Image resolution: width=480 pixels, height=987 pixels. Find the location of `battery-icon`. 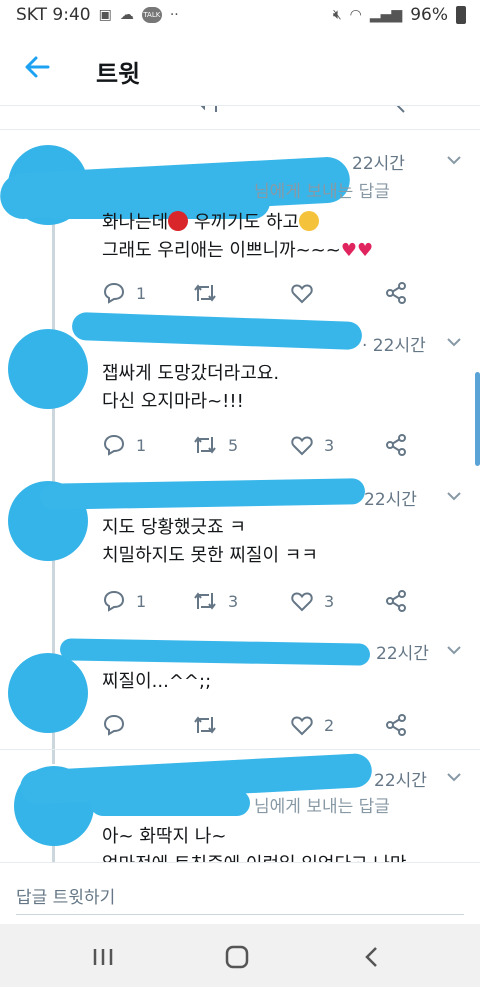

battery-icon is located at coordinates (461, 15).